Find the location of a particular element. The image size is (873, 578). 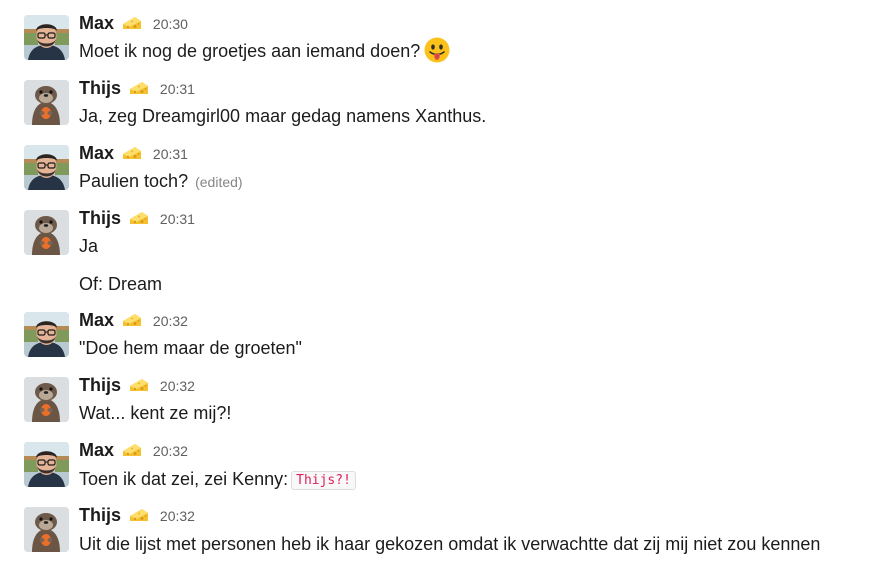

message-text: Moet ik nog de groetjes aan iemand doen? is located at coordinates (250, 51).